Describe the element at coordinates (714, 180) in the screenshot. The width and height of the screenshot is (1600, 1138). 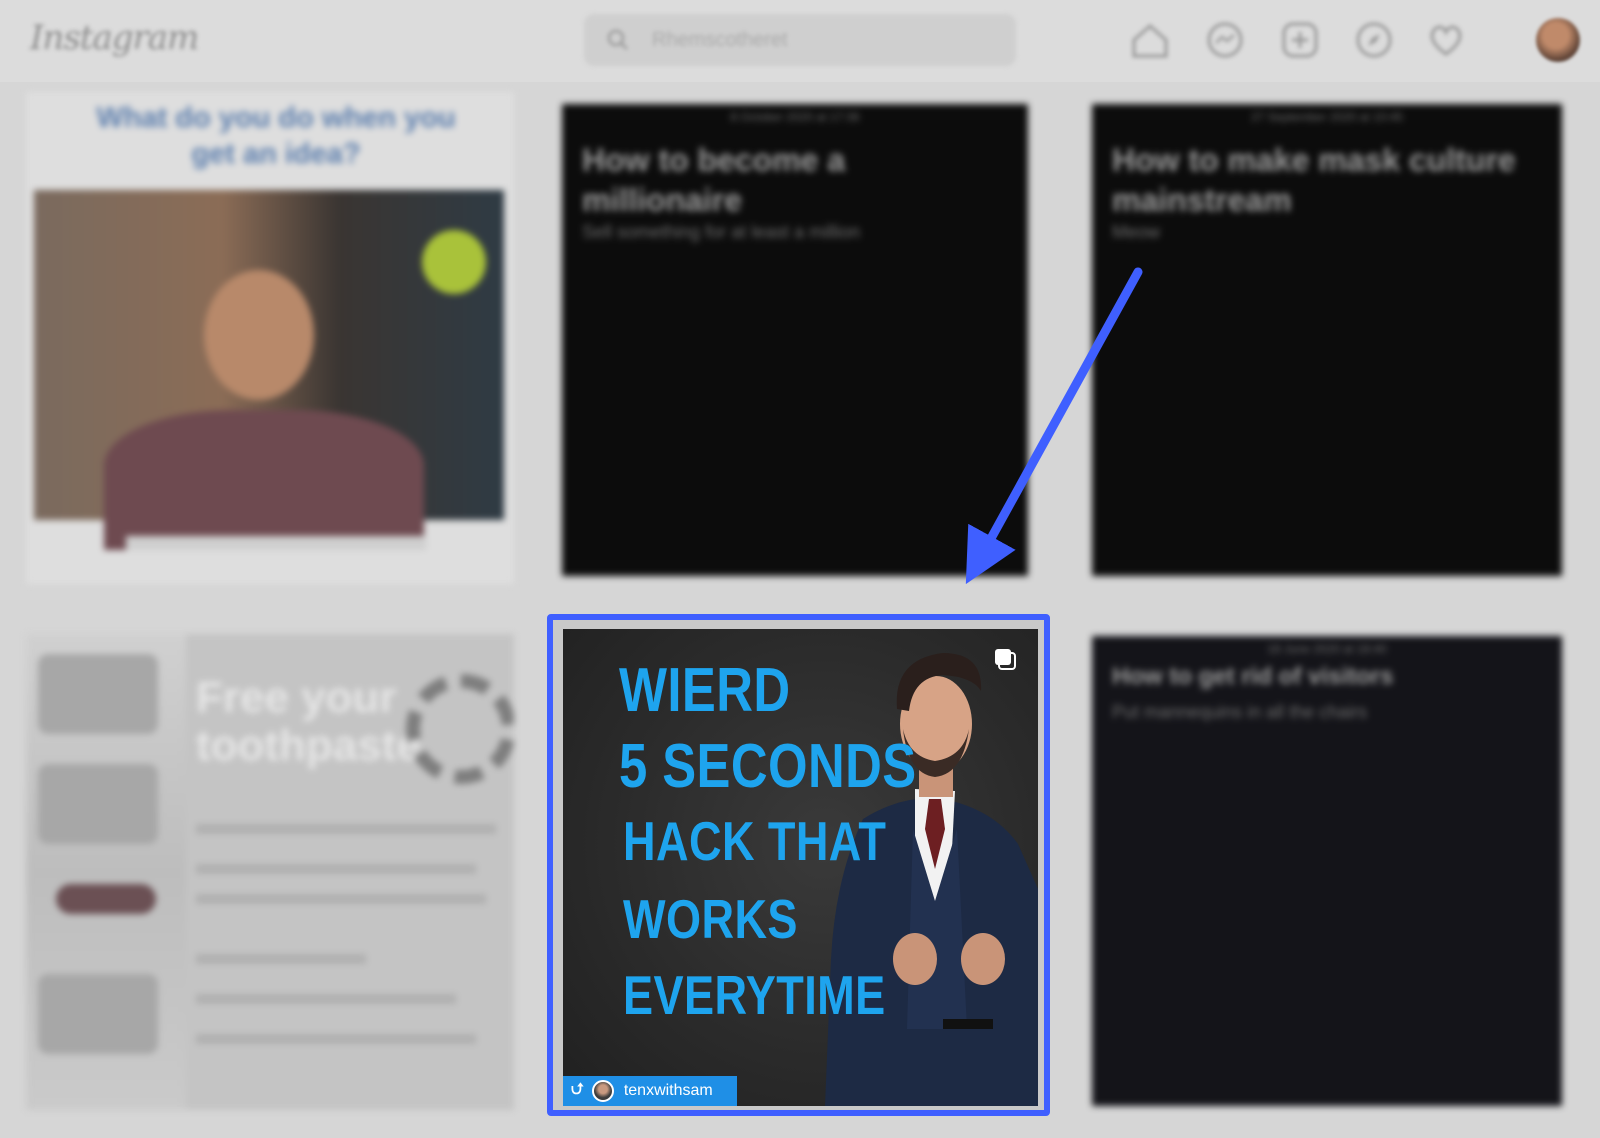
I see `post-title: How to become a millionaire` at that location.